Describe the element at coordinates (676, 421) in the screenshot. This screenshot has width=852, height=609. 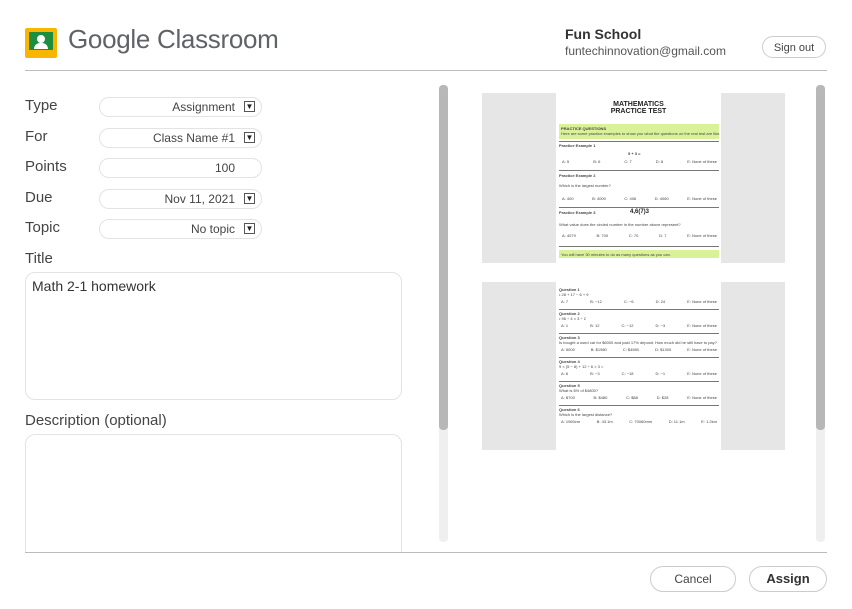
I see `option: D: 11.1m` at that location.